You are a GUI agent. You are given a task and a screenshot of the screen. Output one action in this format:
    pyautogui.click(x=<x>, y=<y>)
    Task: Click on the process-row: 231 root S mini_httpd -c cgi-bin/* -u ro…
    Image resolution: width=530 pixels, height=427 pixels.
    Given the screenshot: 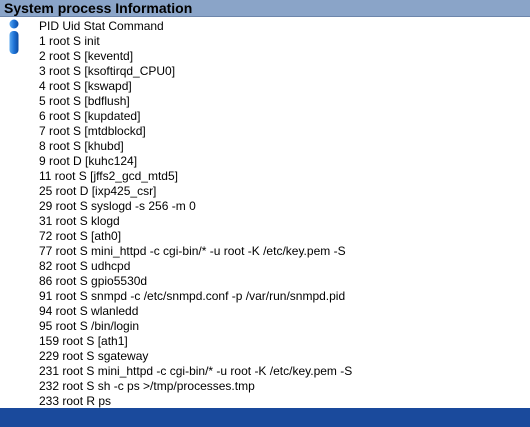 What is the action you would take?
    pyautogui.click(x=196, y=371)
    